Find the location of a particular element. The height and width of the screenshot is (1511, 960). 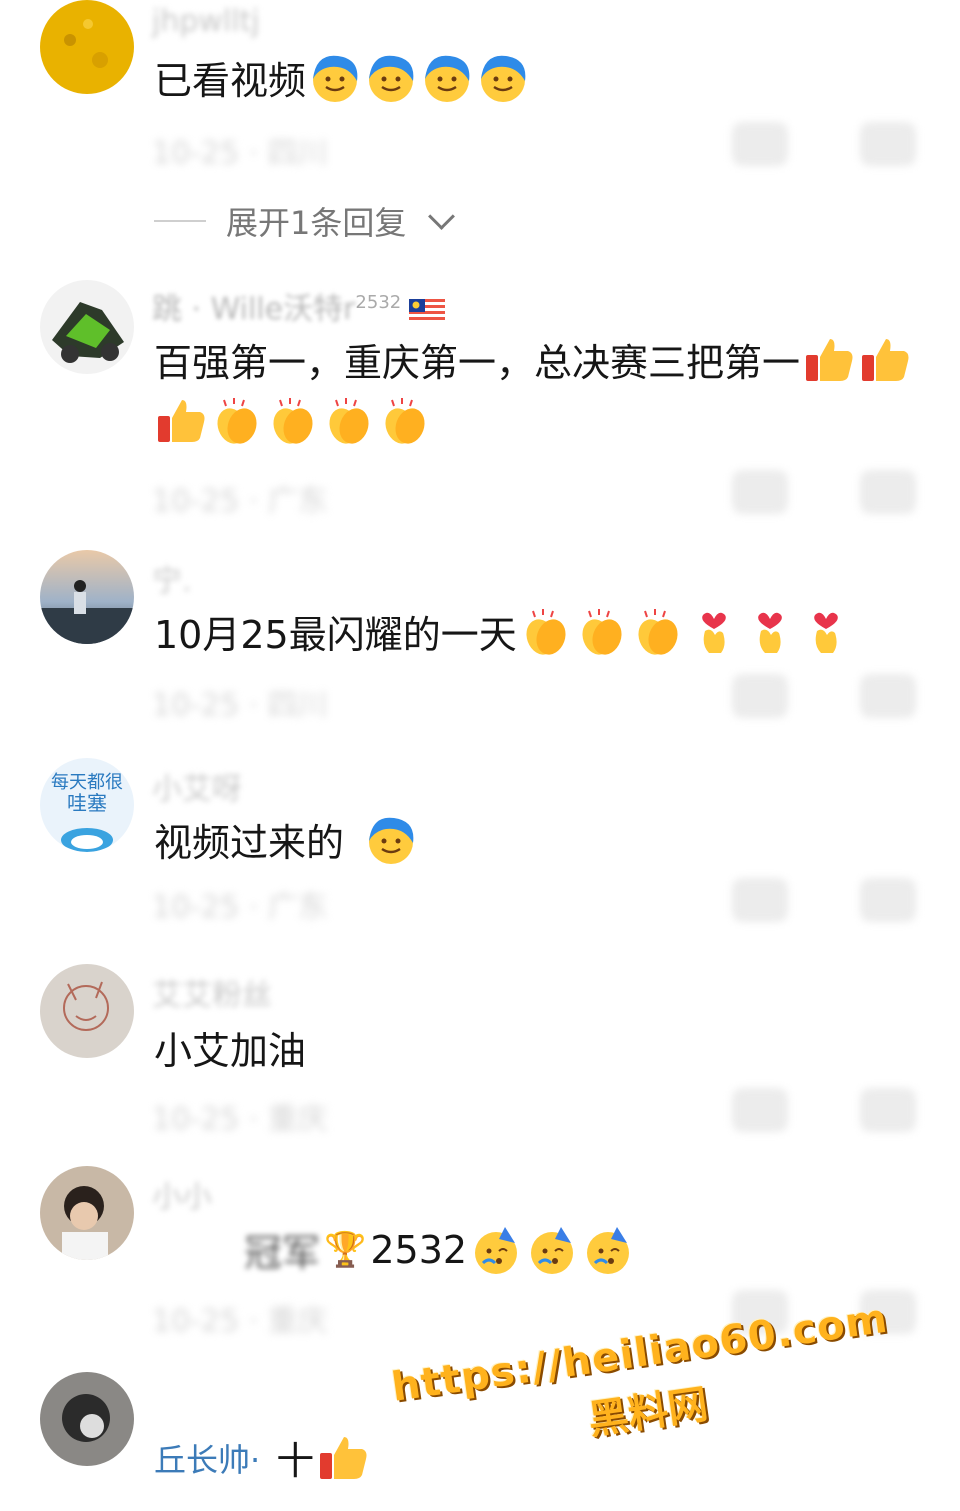

flag-icon is located at coordinates (427, 310).